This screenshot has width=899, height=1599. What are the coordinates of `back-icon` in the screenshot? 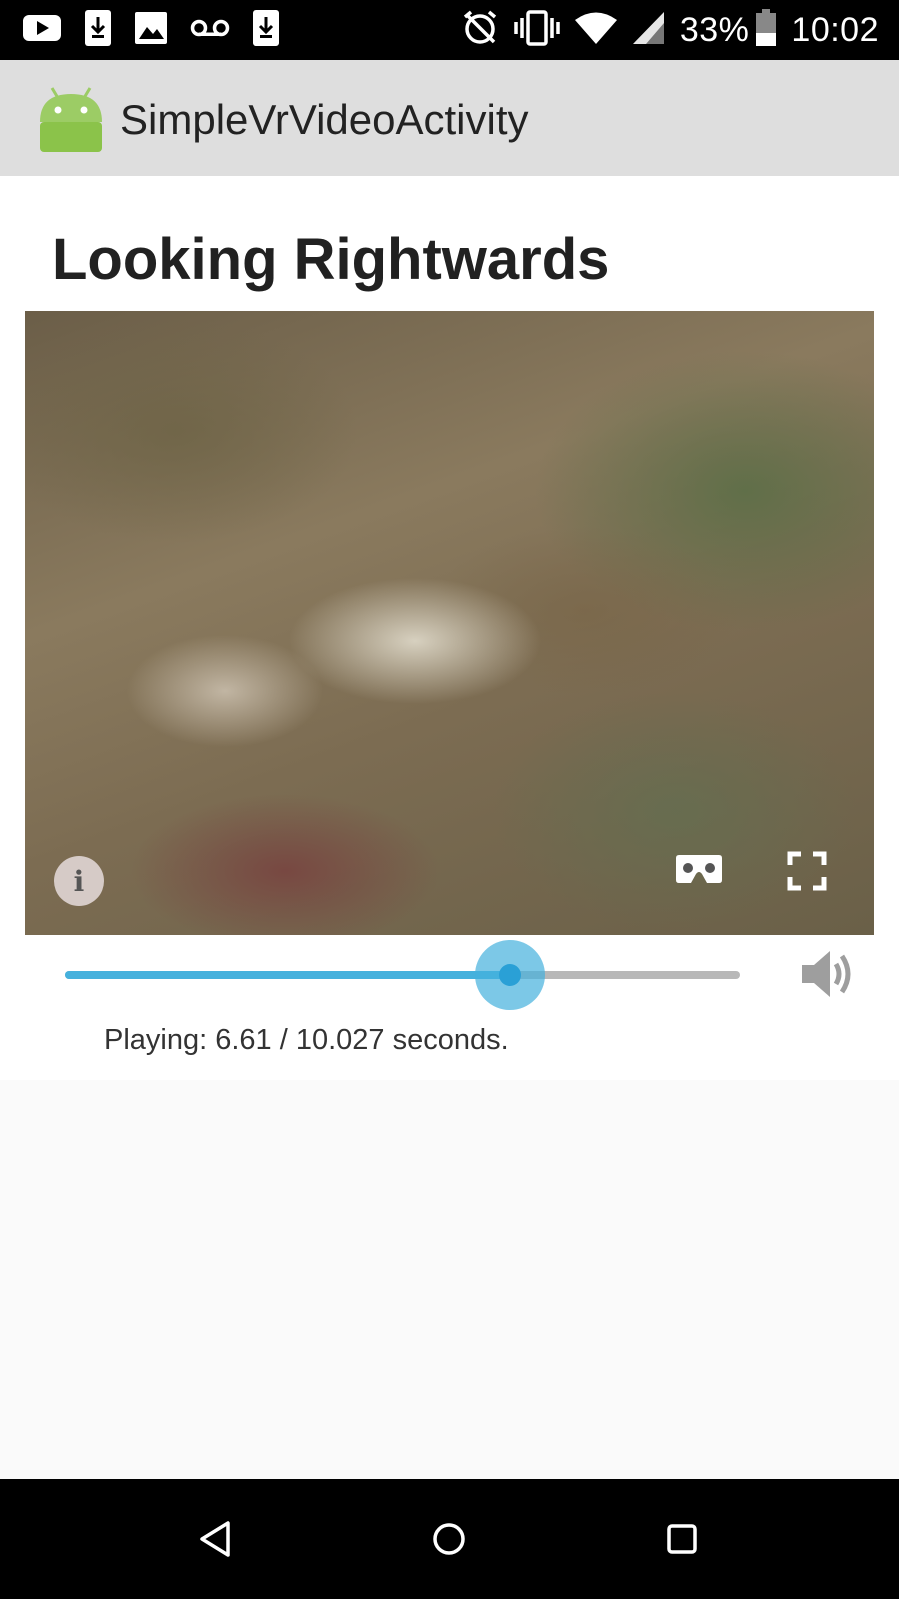 It's located at (215, 1539).